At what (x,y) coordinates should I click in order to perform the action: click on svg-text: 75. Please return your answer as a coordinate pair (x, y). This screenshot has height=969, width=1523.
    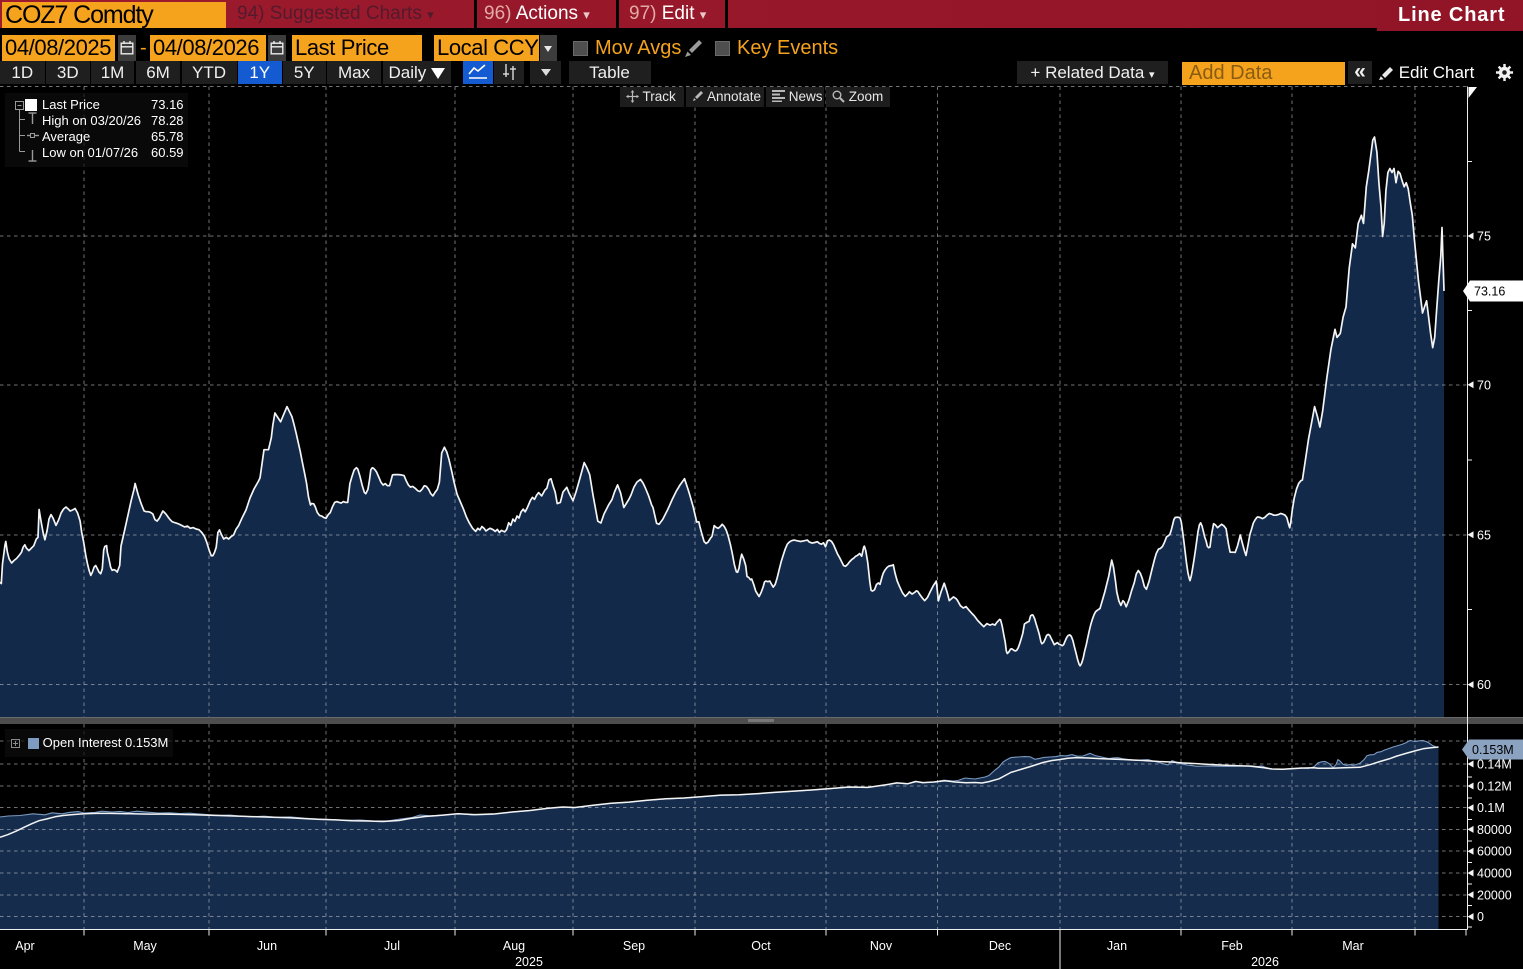
    Looking at the image, I should click on (1484, 237).